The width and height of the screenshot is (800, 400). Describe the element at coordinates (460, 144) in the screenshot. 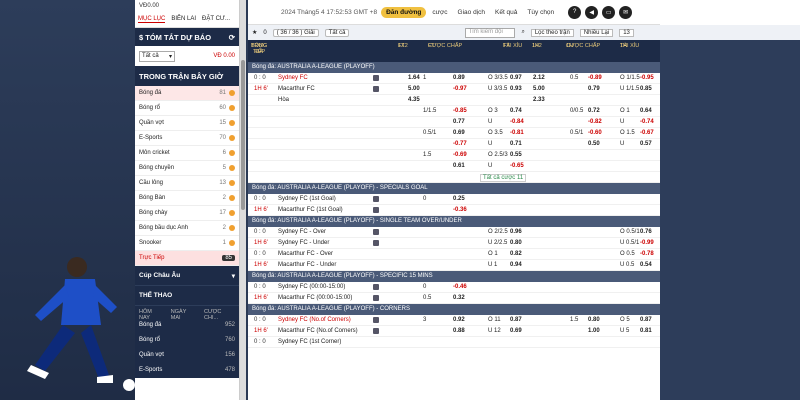

I see `odds-cell: -0.77` at that location.